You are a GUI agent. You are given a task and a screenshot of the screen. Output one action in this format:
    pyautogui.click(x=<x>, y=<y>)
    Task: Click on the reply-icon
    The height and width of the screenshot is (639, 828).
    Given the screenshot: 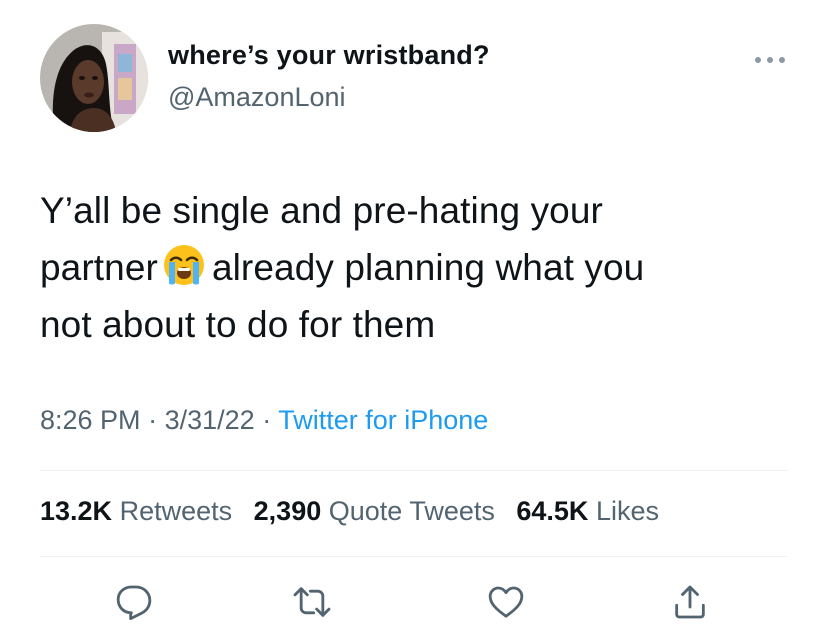 What is the action you would take?
    pyautogui.click(x=134, y=602)
    